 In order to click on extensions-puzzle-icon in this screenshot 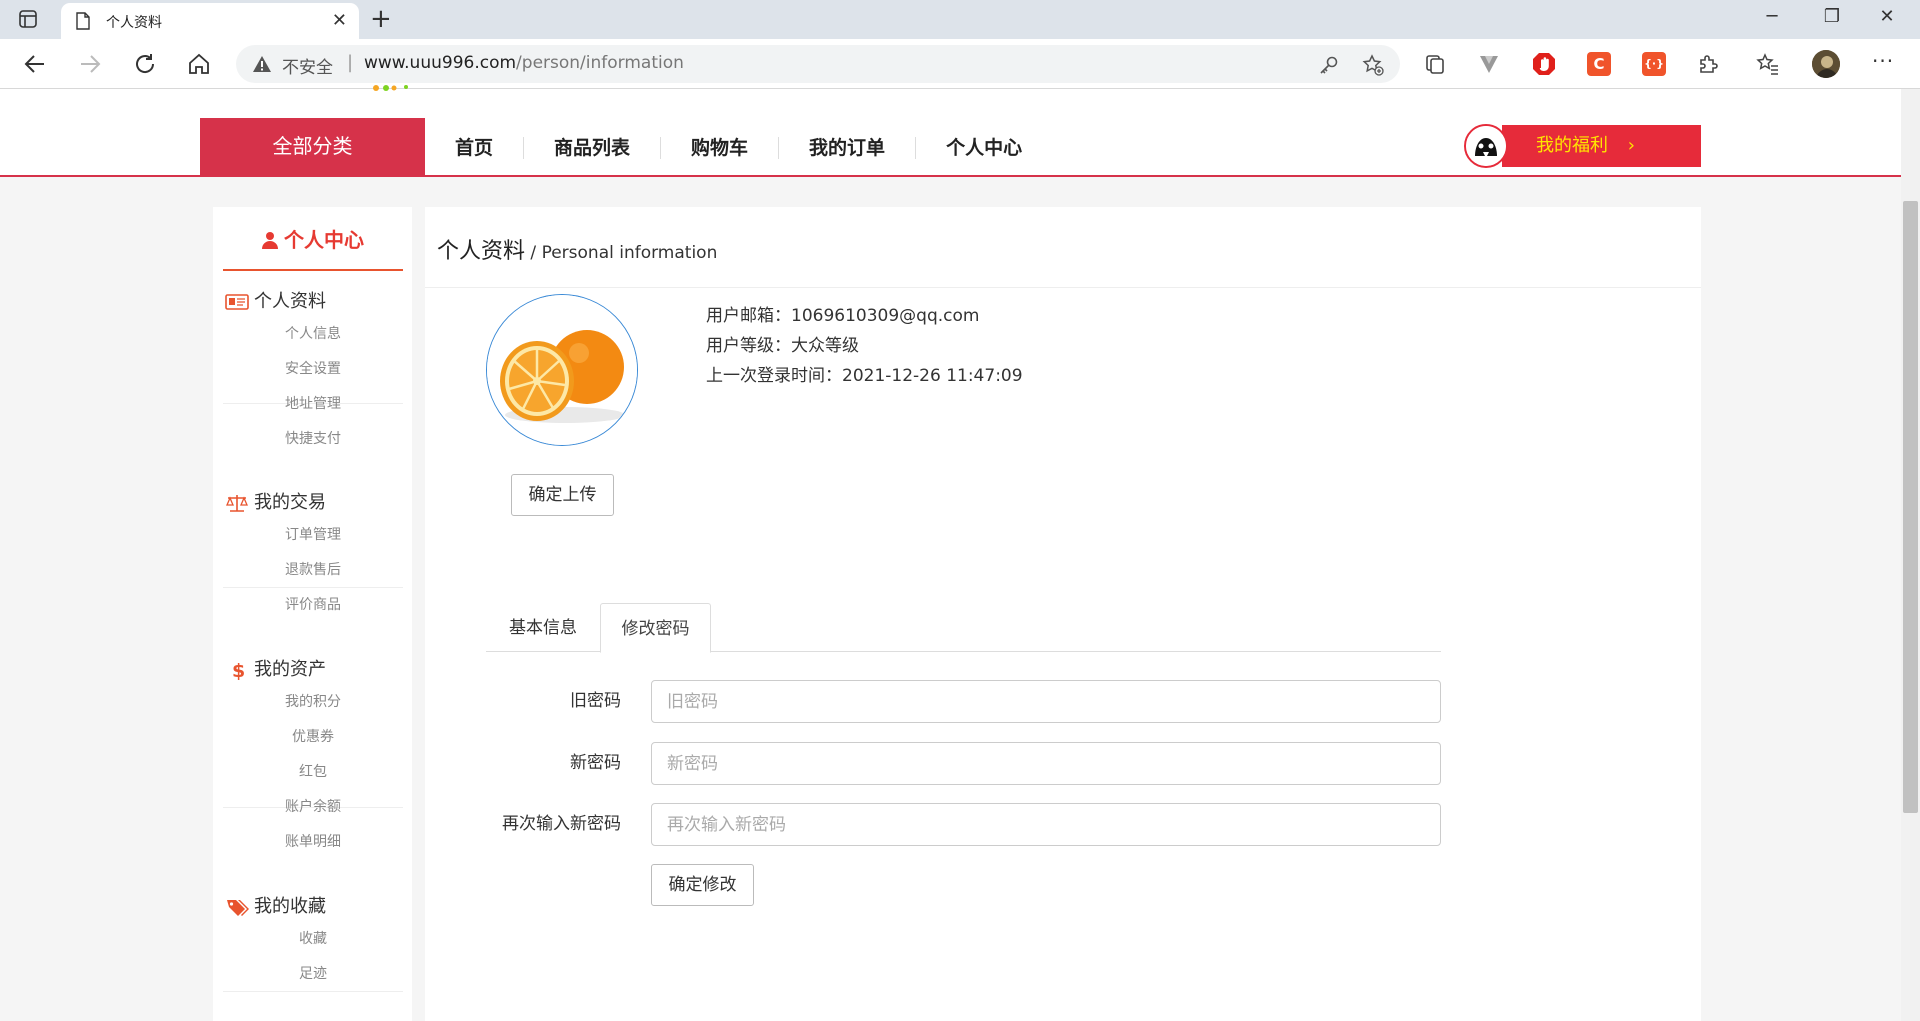, I will do `click(1709, 64)`.